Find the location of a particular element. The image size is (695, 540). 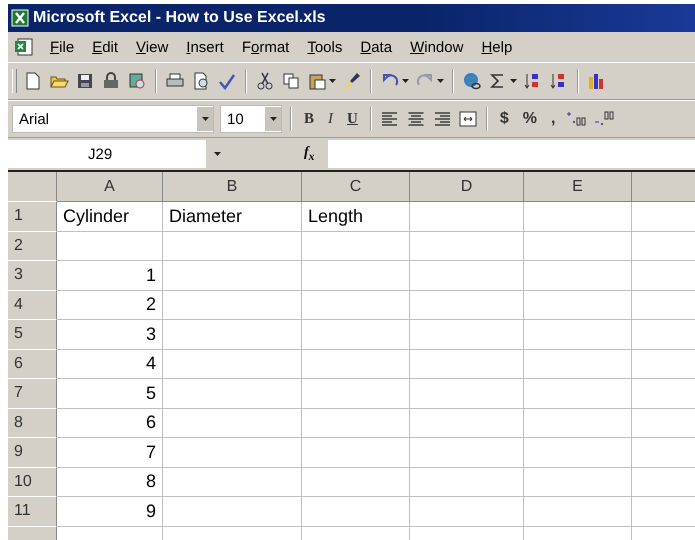

menu-item: File is located at coordinates (62, 47).